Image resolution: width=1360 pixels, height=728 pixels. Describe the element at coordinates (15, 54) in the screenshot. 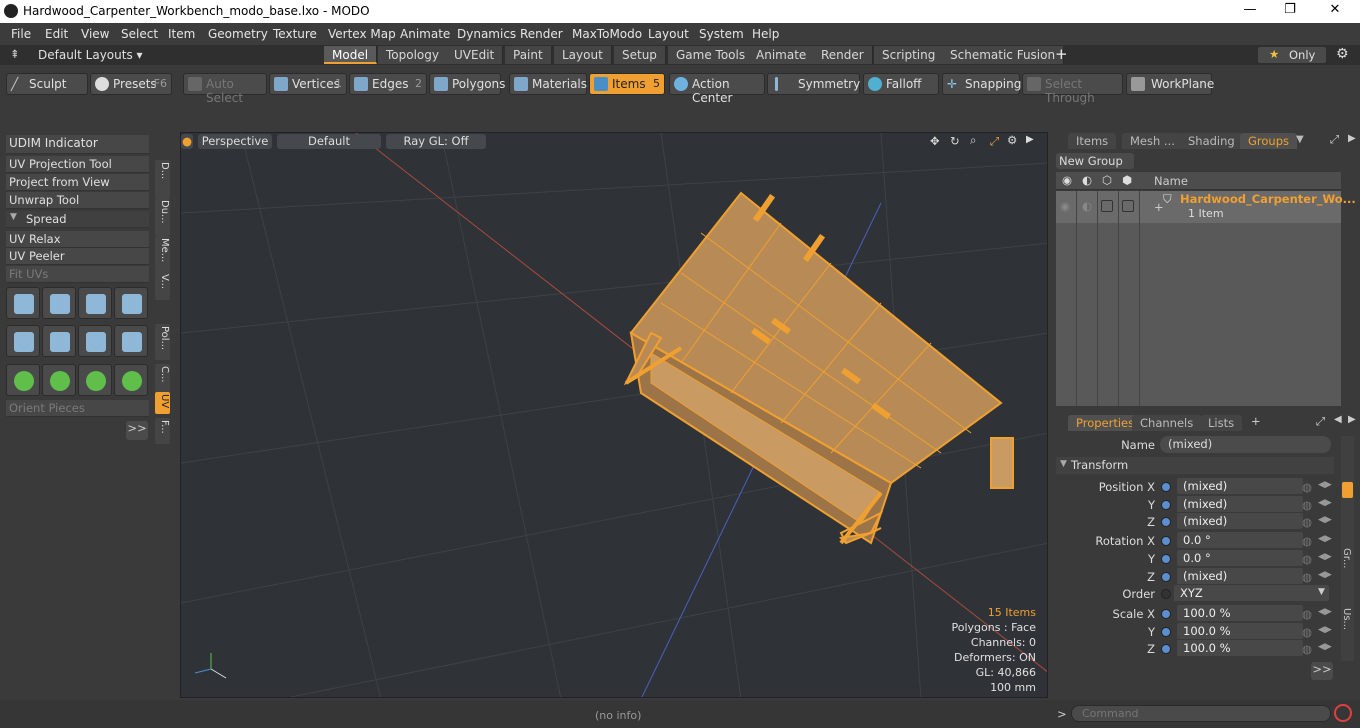

I see `layout-menu-icon: ⇞` at that location.